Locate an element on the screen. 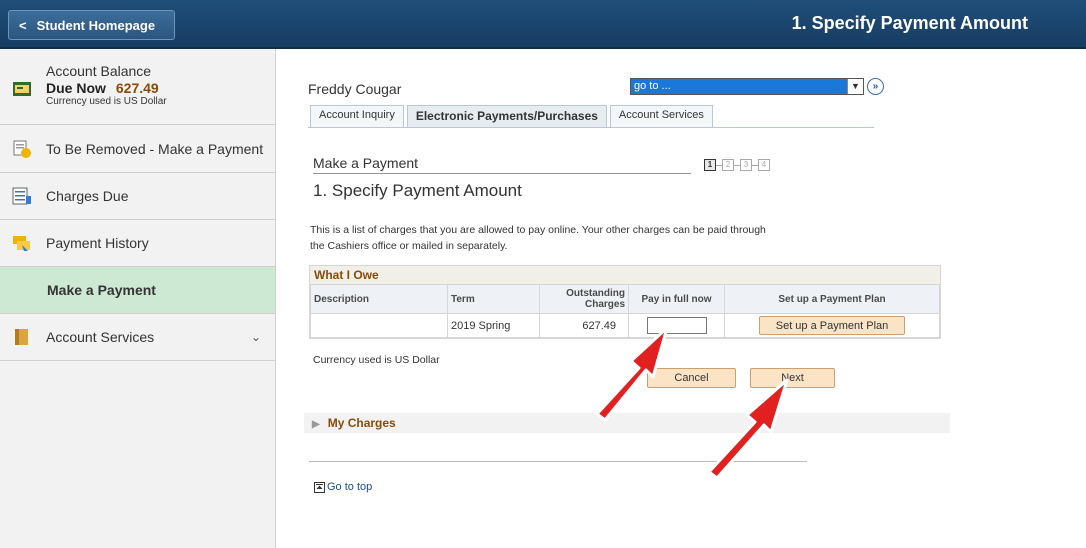  payment-history-icon is located at coordinates (21, 243).